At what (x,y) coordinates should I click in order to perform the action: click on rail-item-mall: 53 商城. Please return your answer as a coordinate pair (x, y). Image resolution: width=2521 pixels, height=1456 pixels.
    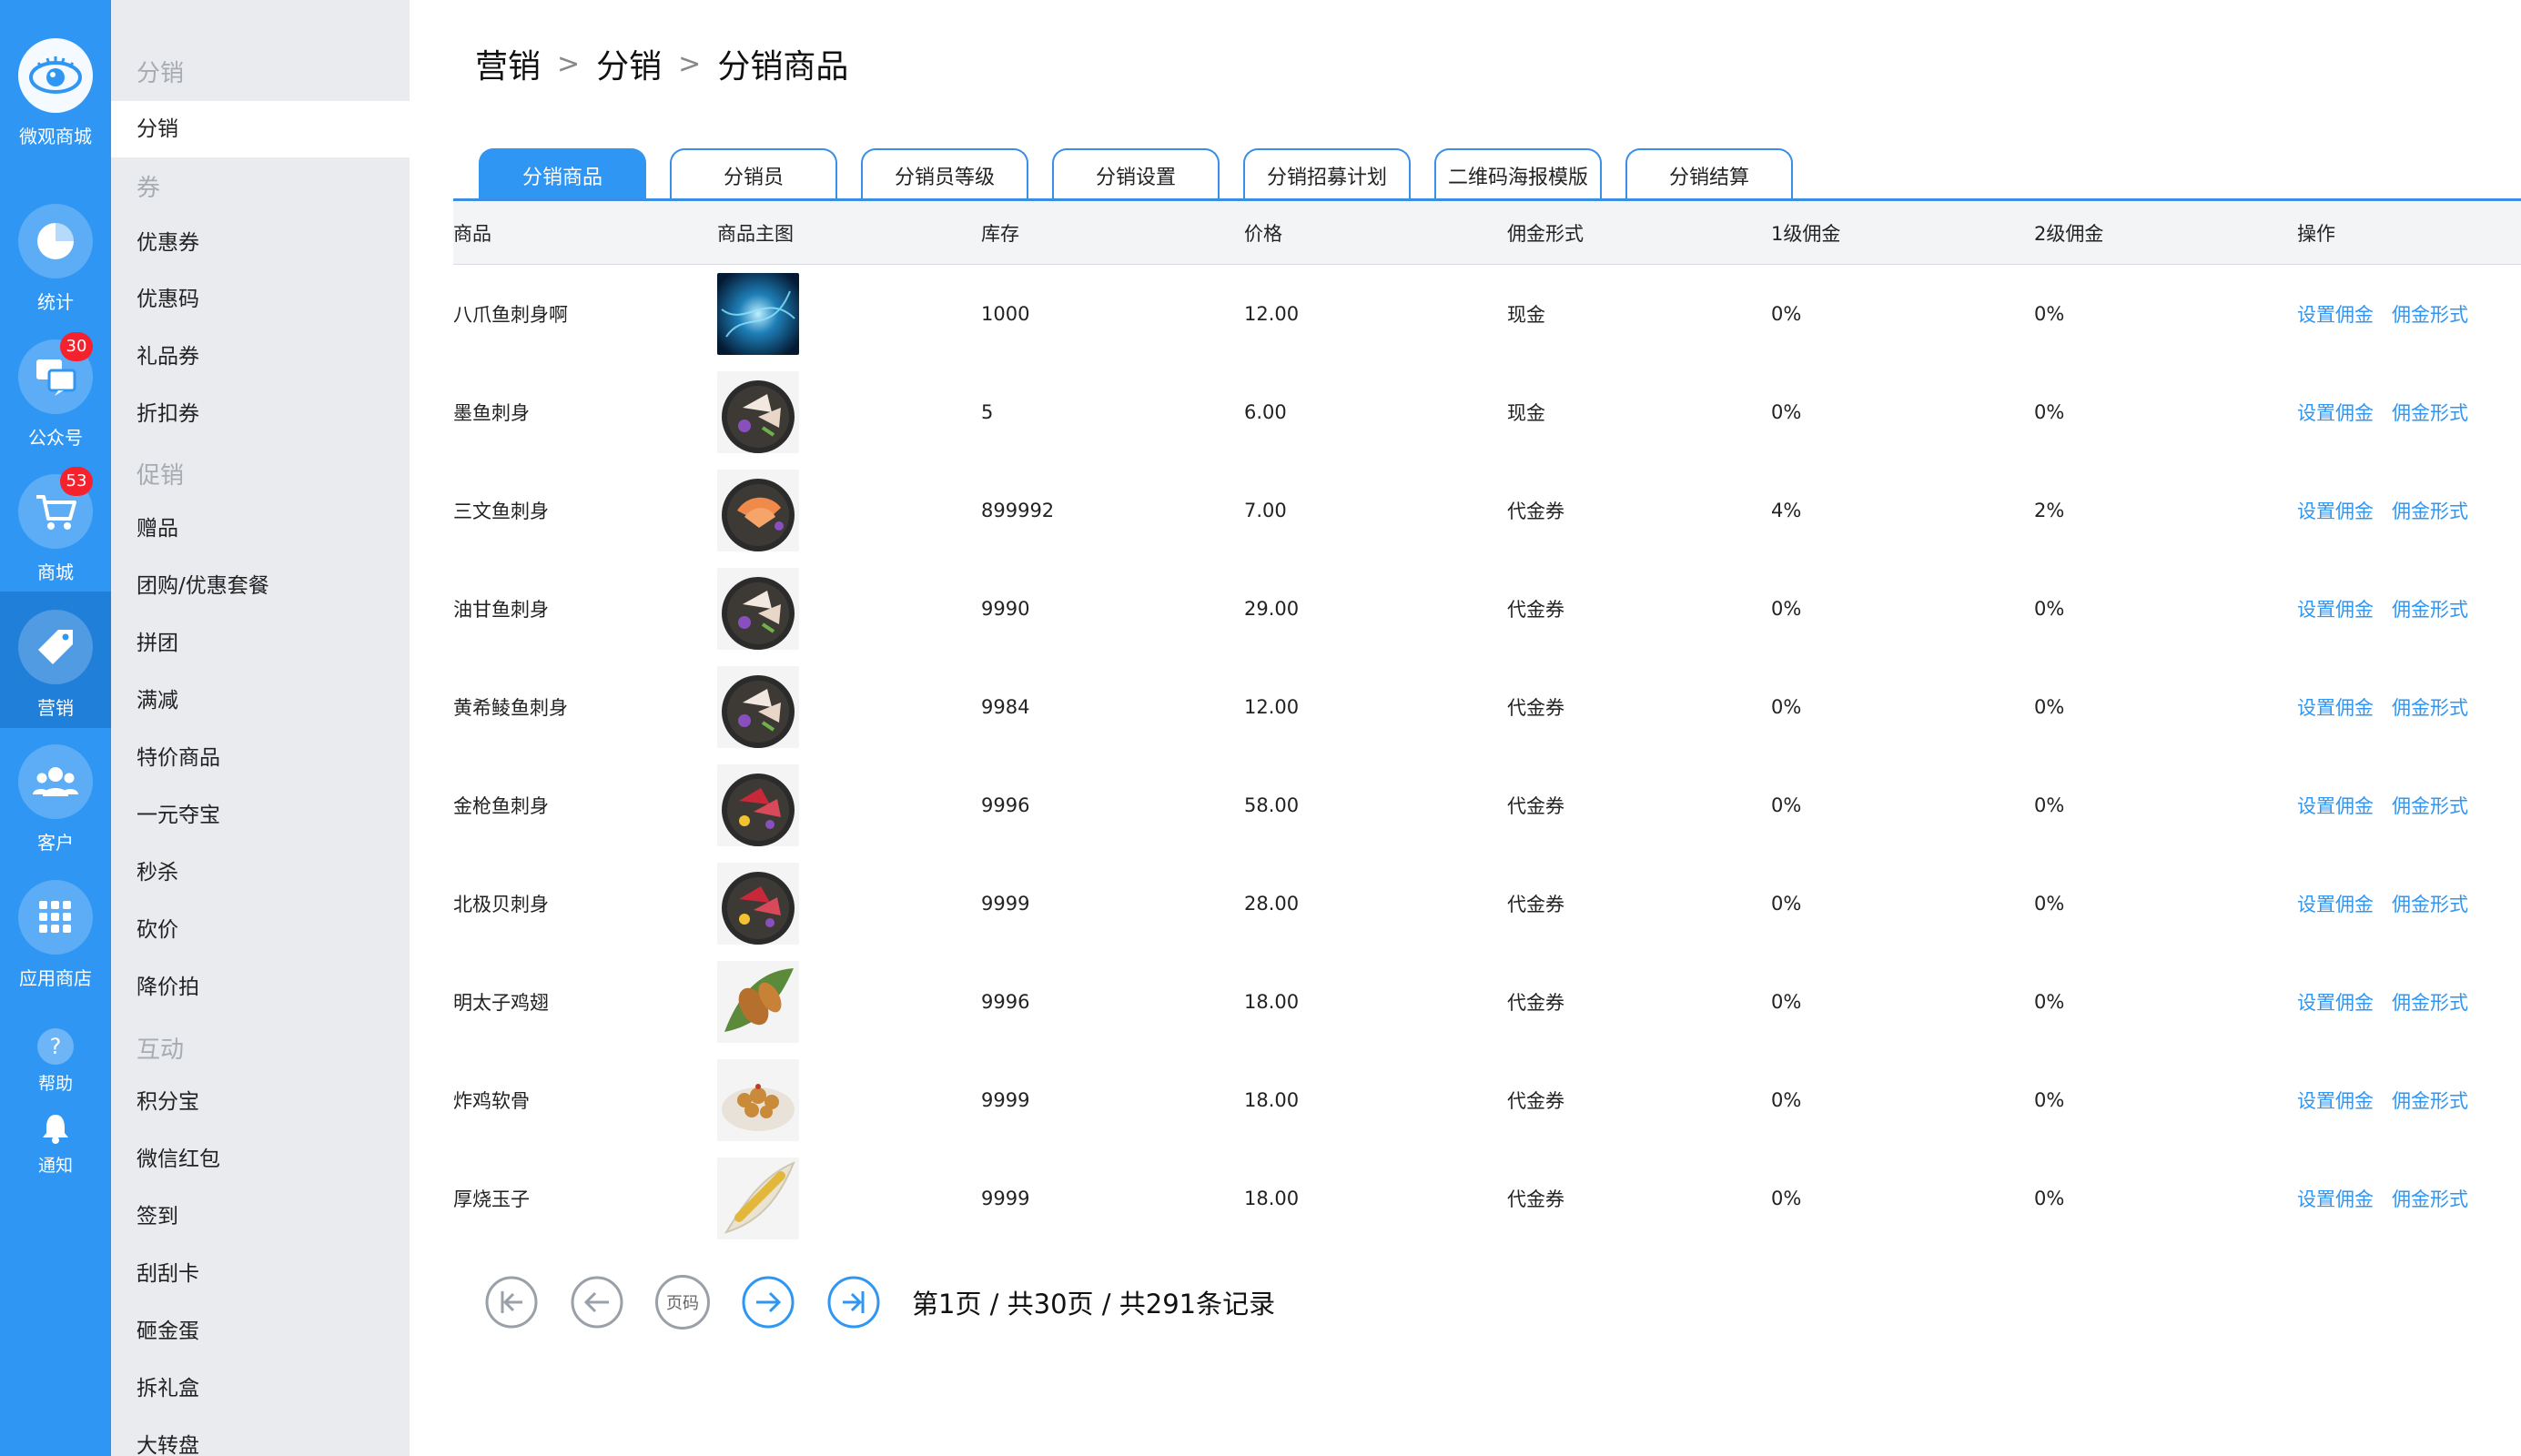
    Looking at the image, I should click on (56, 526).